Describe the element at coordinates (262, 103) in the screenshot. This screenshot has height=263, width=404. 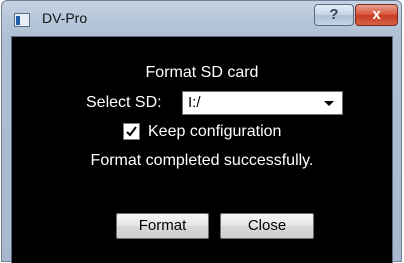
I see `sd-select: I:/` at that location.